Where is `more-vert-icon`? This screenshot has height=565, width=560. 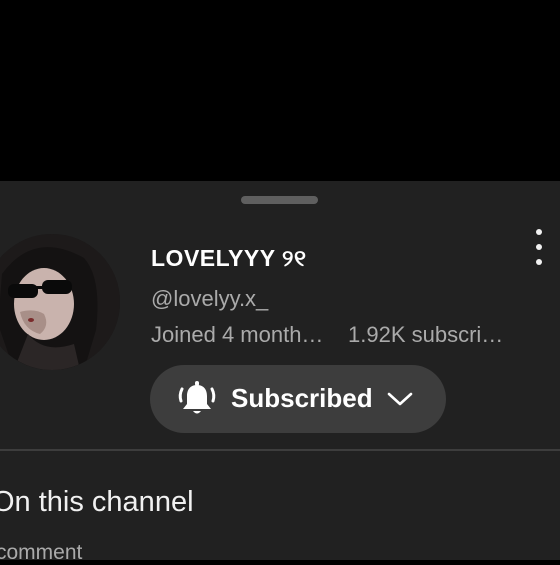 more-vert-icon is located at coordinates (539, 247).